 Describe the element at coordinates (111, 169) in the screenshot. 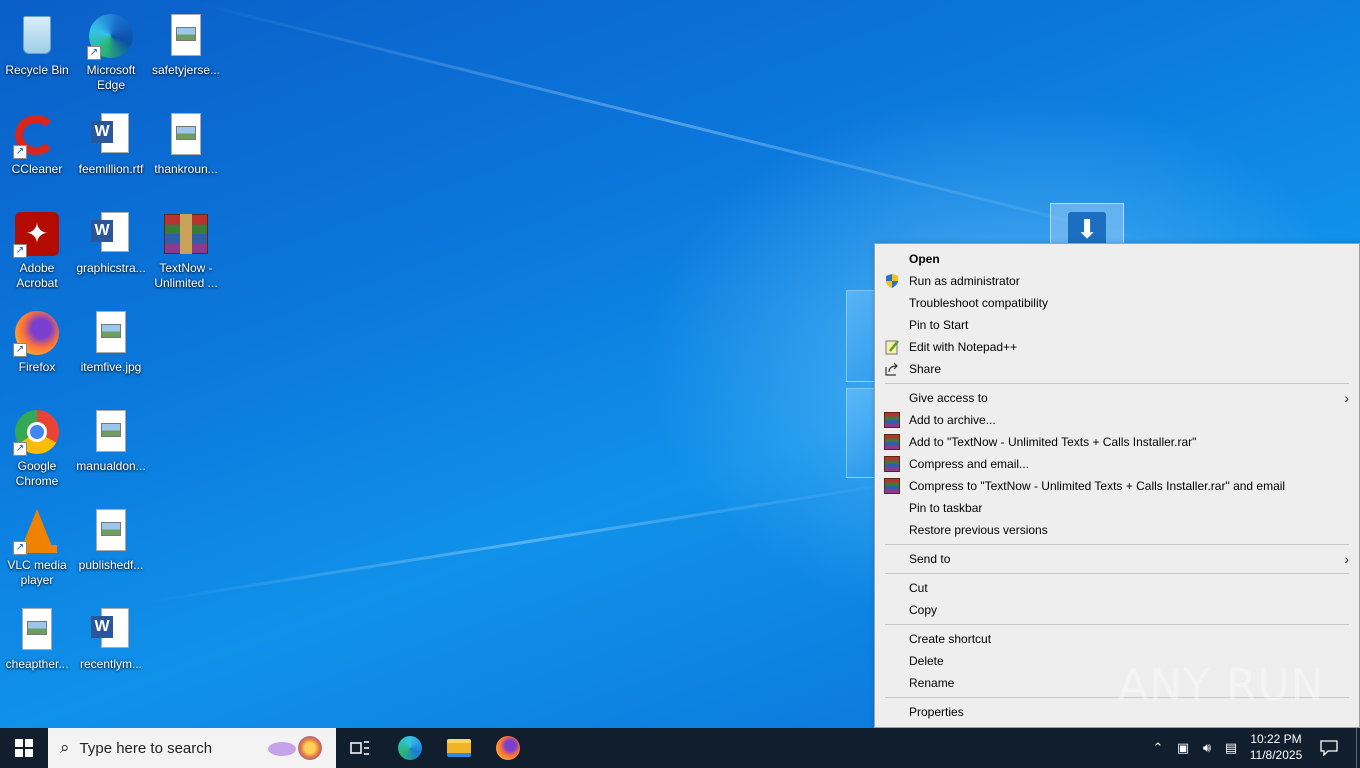

I see `desktop-icon-label: feemillion.rtf` at that location.